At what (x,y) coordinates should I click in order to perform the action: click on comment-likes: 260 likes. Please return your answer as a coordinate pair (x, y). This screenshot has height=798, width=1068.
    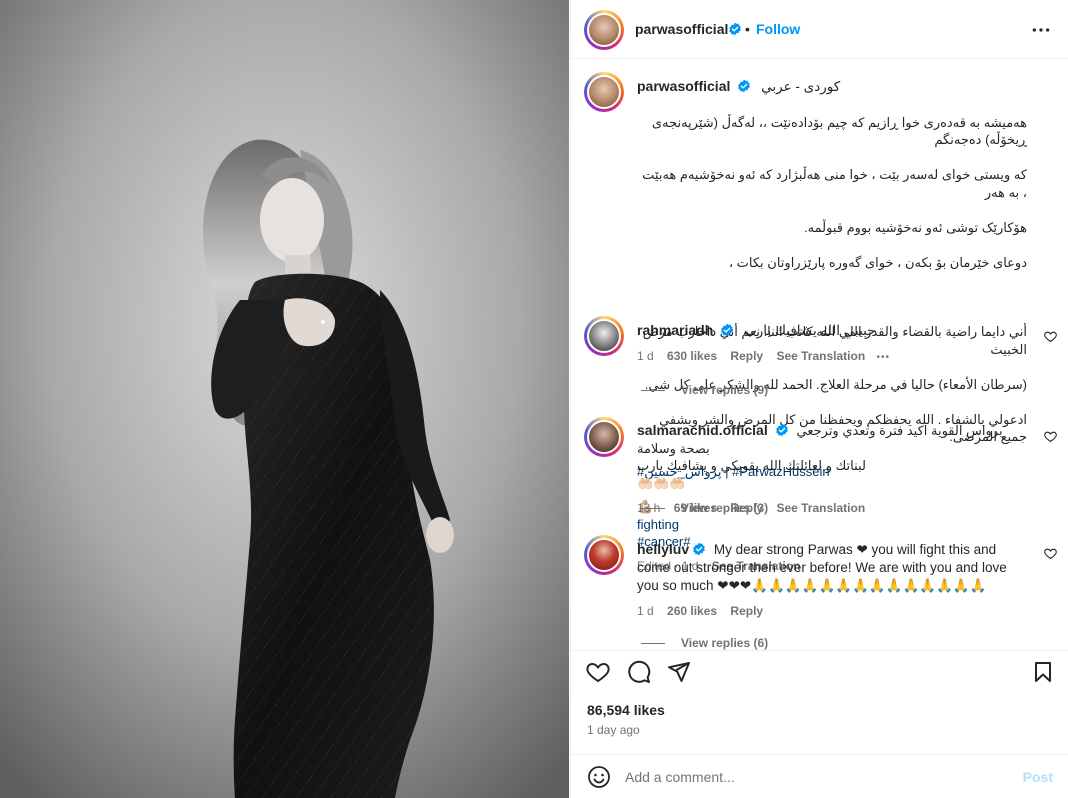
    Looking at the image, I should click on (692, 611).